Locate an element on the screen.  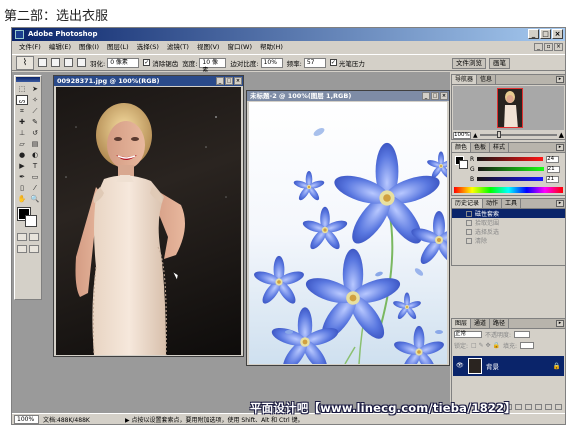
navigator-zoom-input: 100% is located at coordinates (462, 135).